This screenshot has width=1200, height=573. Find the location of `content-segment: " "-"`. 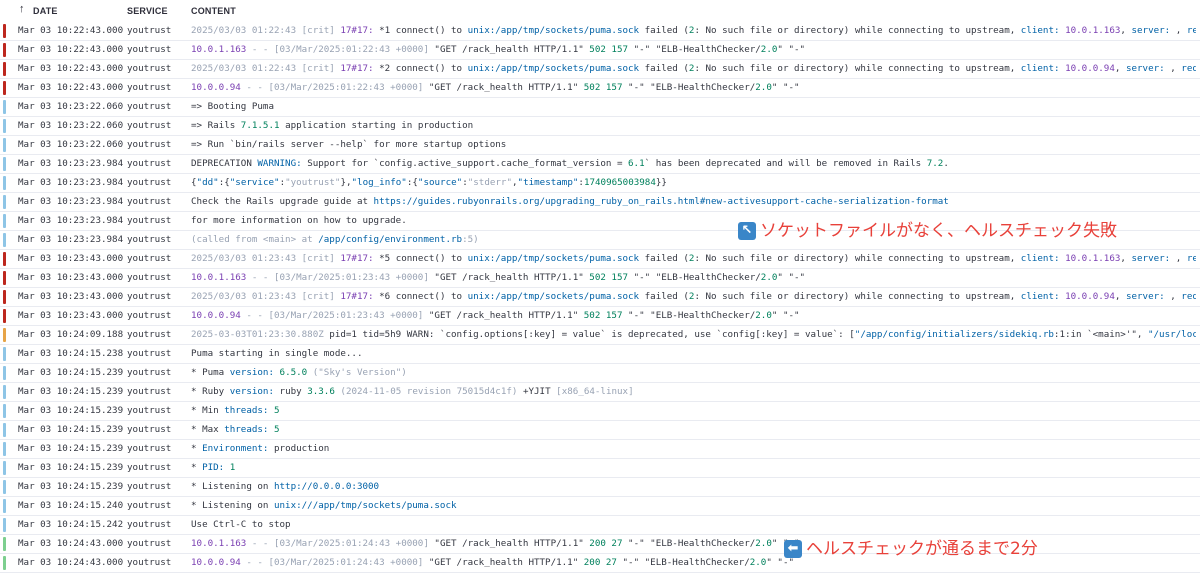

content-segment: " "-" is located at coordinates (785, 87).